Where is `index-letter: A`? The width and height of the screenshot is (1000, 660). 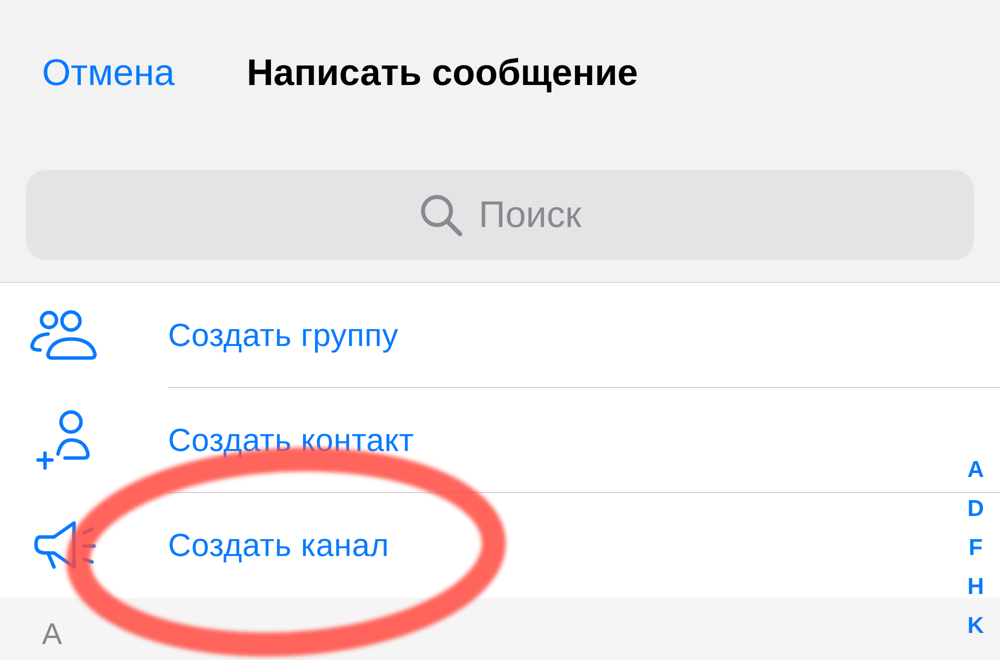 index-letter: A is located at coordinates (975, 469).